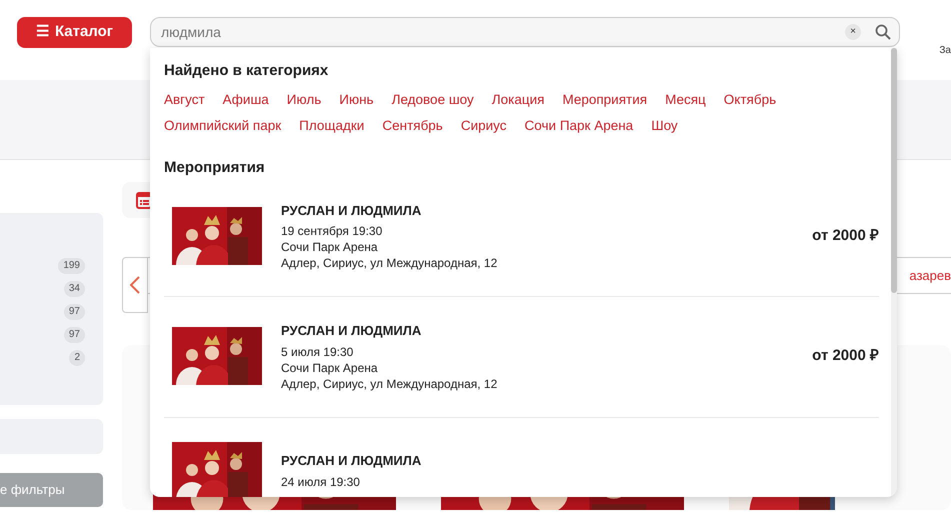 This screenshot has width=951, height=514. Describe the element at coordinates (945, 51) in the screenshot. I see `header-text: За` at that location.